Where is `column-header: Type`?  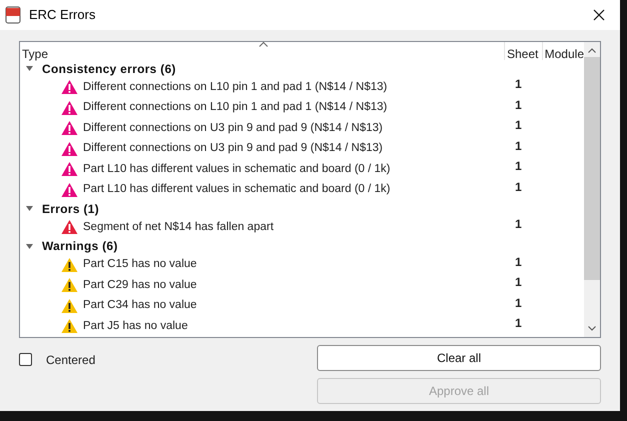
column-header: Type is located at coordinates (262, 51).